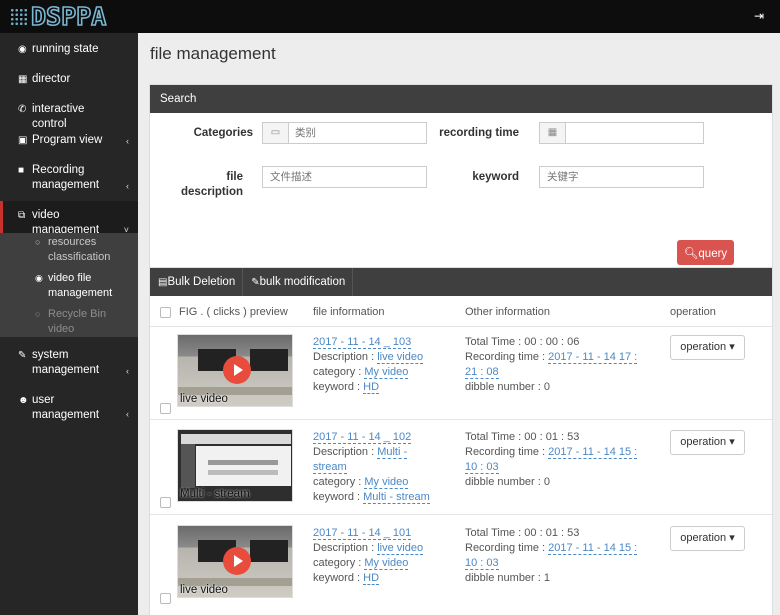  What do you see at coordinates (68, 16) in the screenshot?
I see `logo-text: DSPPA` at bounding box center [68, 16].